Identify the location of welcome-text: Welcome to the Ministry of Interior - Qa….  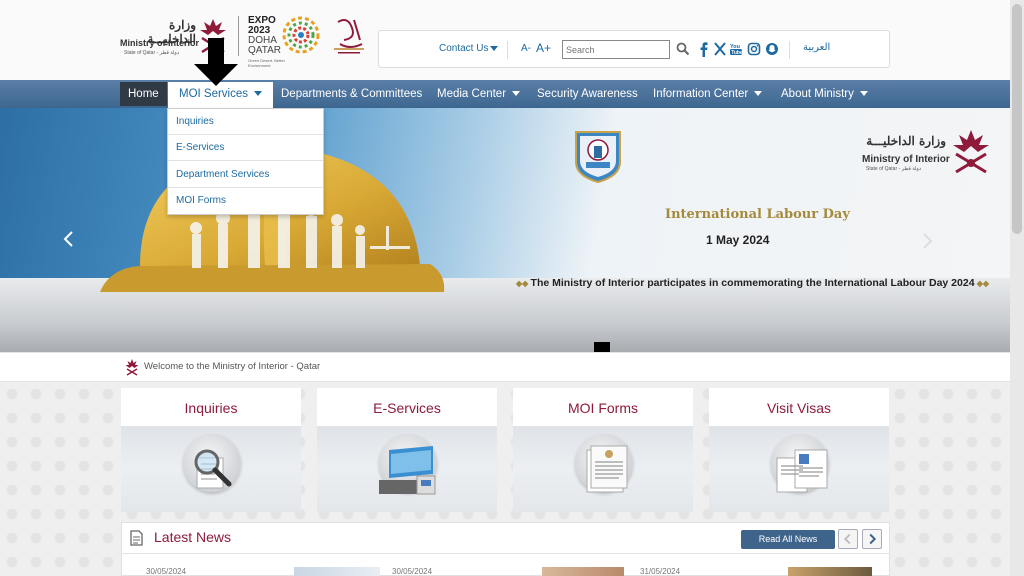
(232, 366).